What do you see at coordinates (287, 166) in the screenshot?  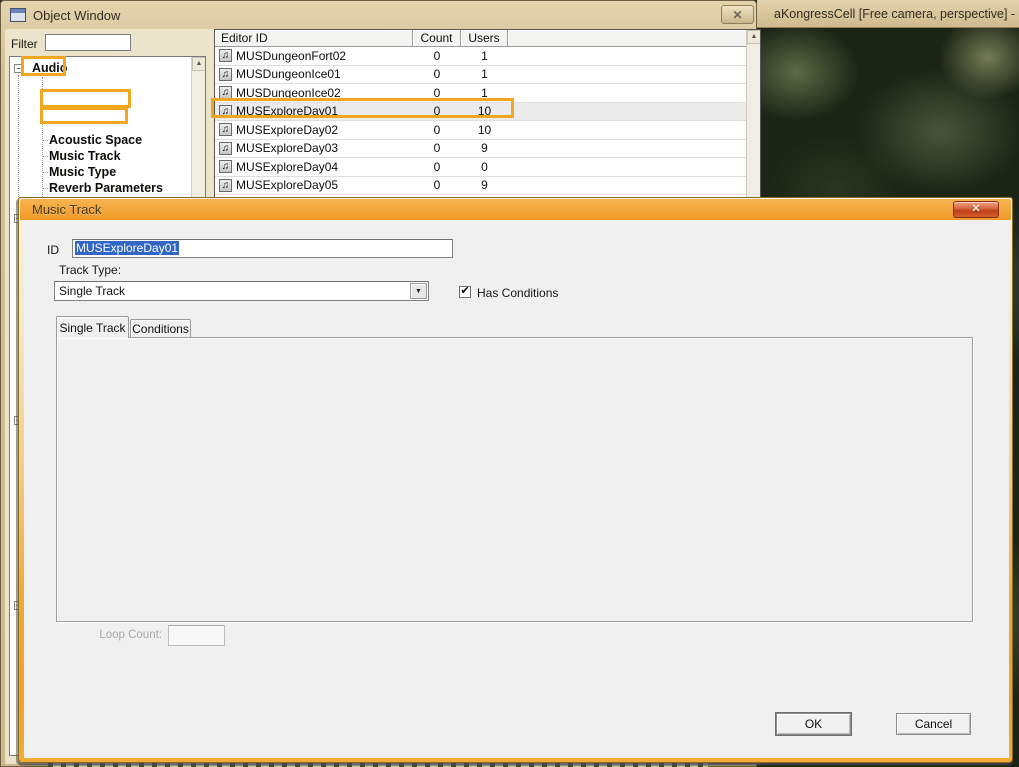 I see `editor-id-cell: MUSExploreDay04` at bounding box center [287, 166].